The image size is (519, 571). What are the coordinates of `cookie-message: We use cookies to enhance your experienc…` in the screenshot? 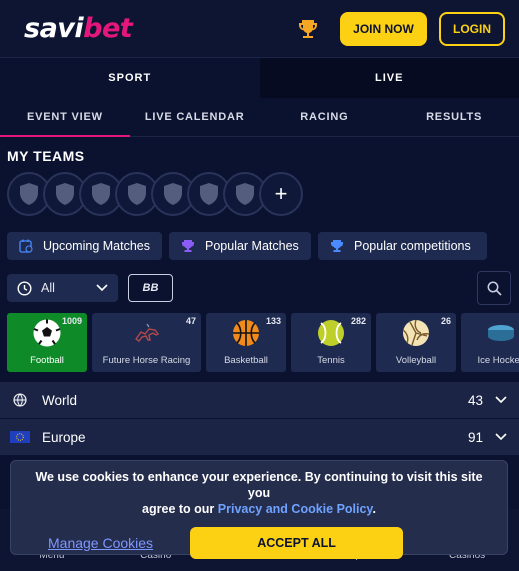 It's located at (259, 489).